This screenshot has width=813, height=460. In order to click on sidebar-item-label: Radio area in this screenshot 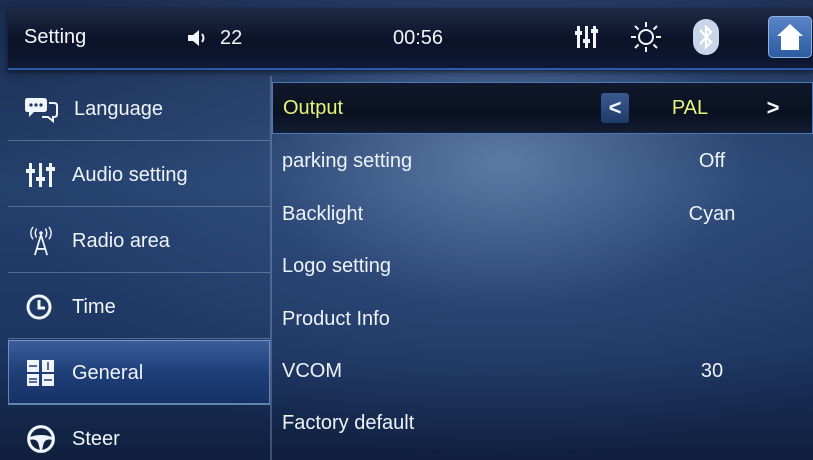, I will do `click(121, 241)`.